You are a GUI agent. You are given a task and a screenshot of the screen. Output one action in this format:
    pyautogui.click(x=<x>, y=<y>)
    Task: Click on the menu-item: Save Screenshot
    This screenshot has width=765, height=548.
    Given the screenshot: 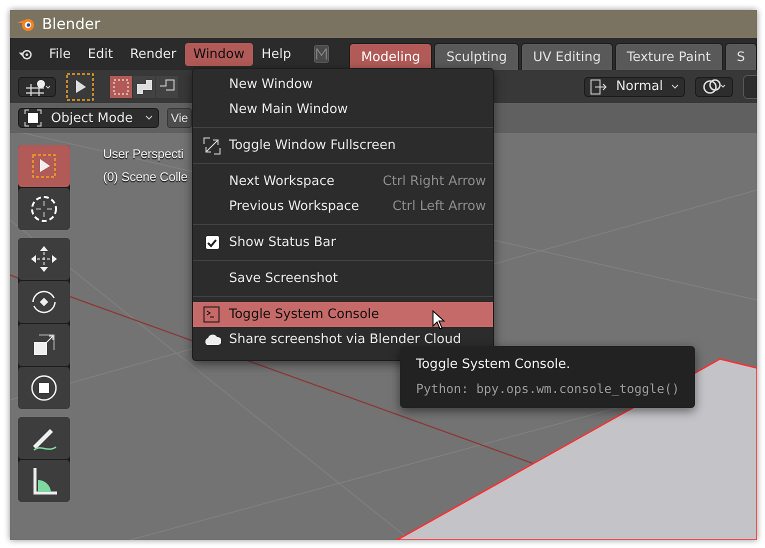 What is the action you would take?
    pyautogui.click(x=343, y=278)
    